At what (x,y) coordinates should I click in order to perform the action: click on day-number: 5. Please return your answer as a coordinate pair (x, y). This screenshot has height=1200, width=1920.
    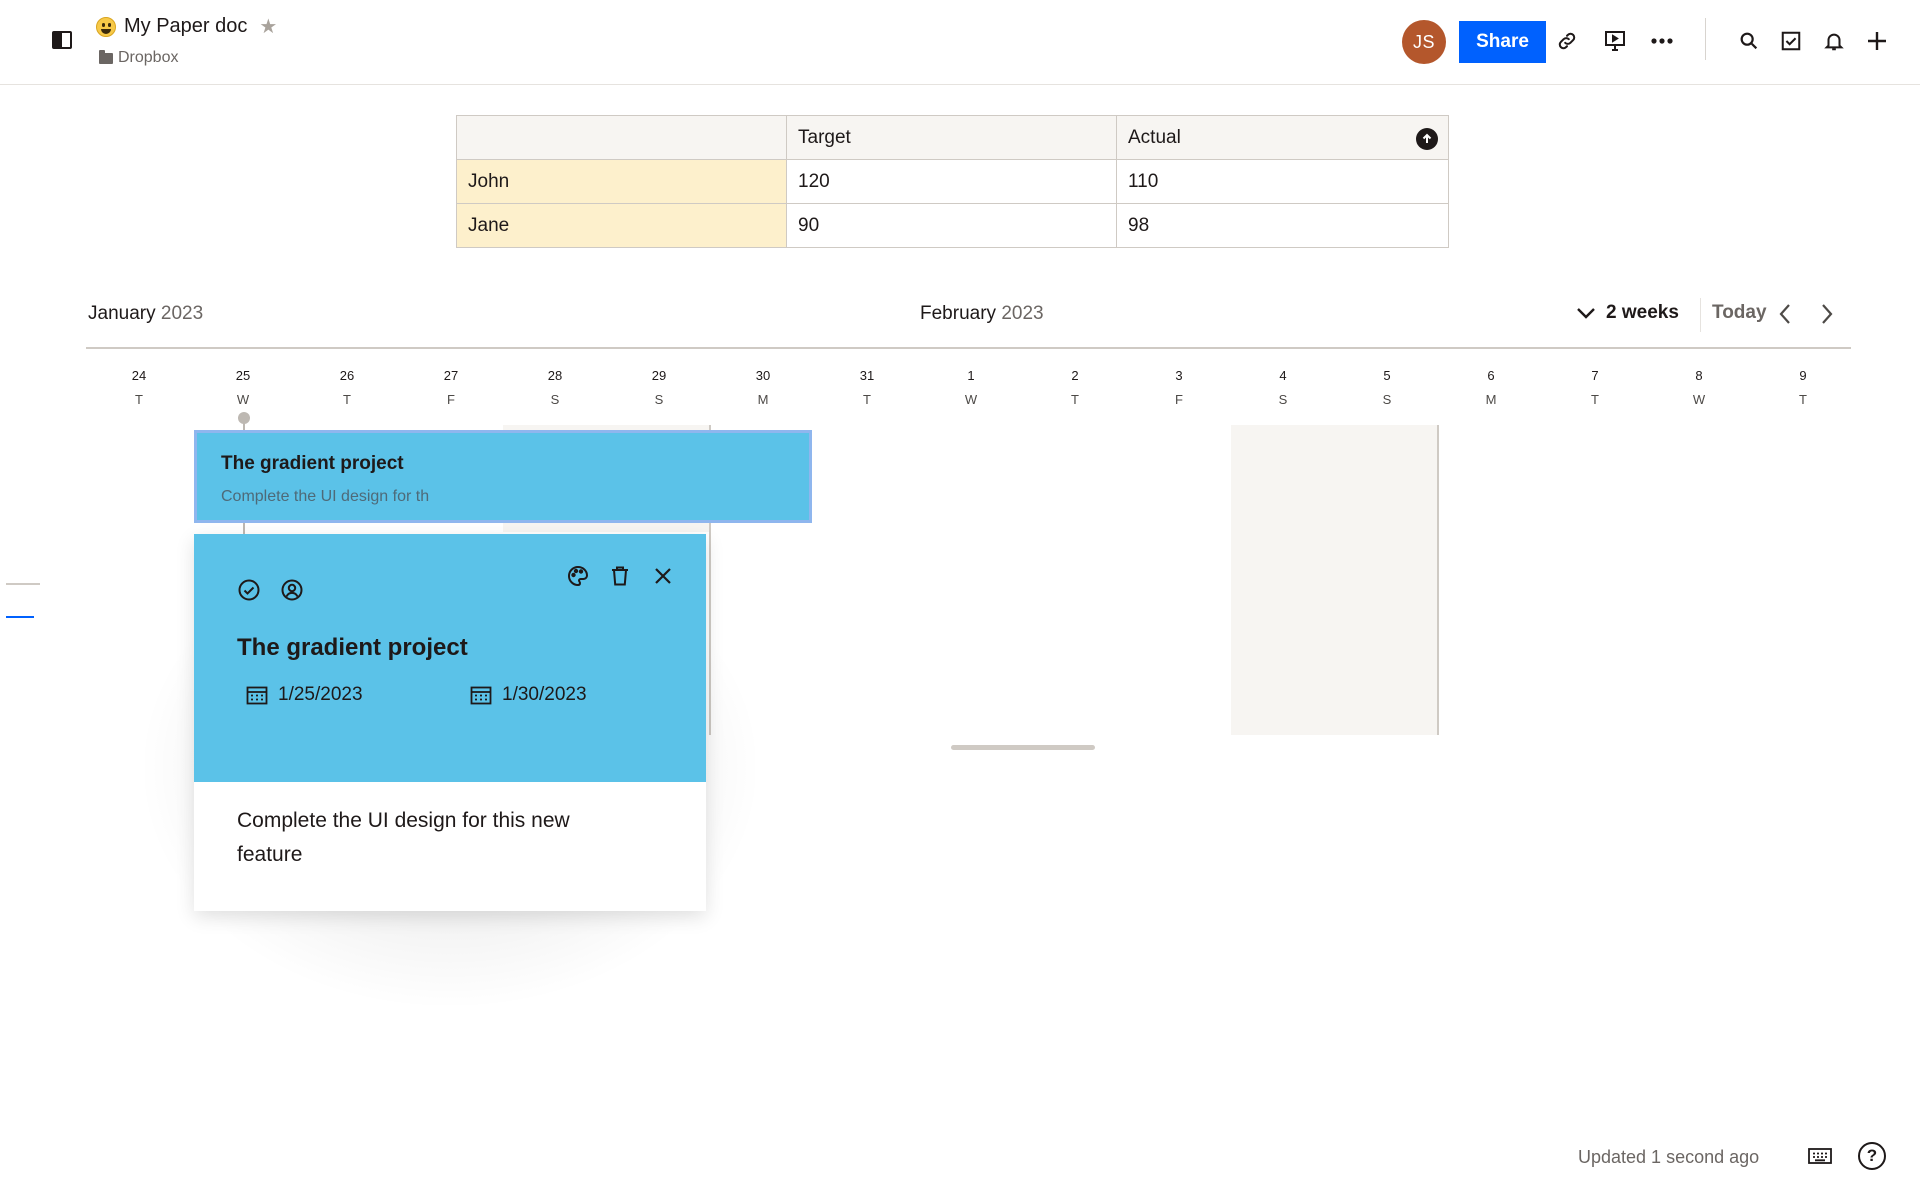
    Looking at the image, I should click on (1387, 375).